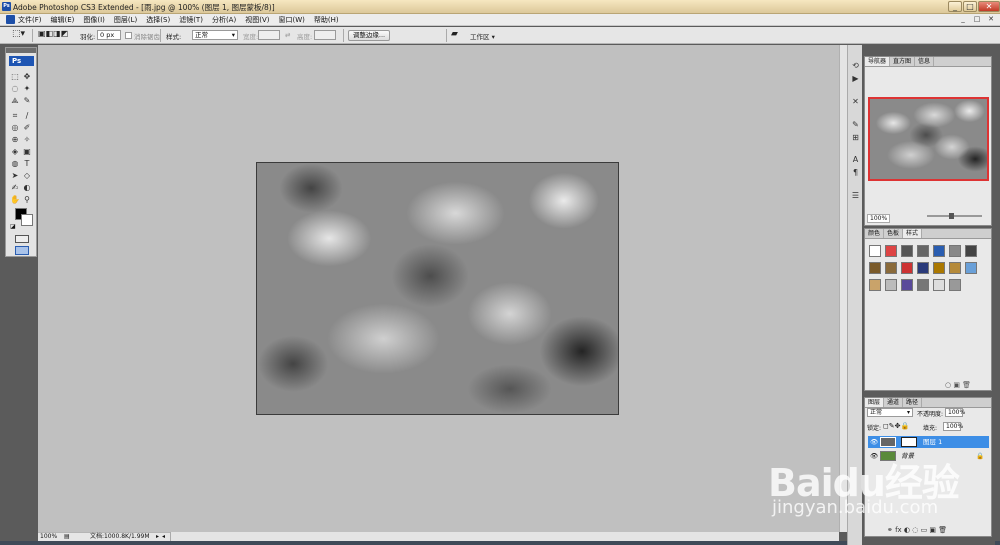 The image size is (1000, 545). What do you see at coordinates (482, 36) in the screenshot?
I see `workspace-button: 工作区 ▾` at bounding box center [482, 36].